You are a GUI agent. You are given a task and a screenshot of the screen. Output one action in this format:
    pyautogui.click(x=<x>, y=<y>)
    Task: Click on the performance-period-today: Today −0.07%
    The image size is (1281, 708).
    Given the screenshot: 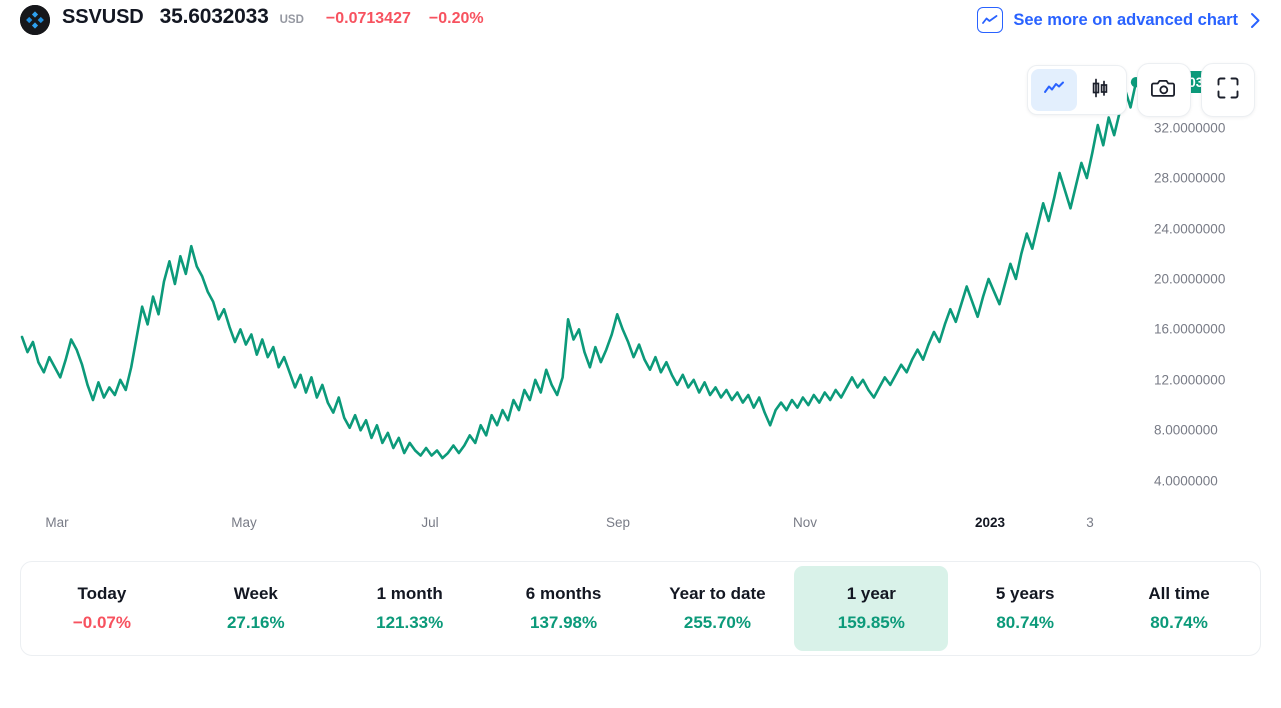 What is the action you would take?
    pyautogui.click(x=102, y=608)
    